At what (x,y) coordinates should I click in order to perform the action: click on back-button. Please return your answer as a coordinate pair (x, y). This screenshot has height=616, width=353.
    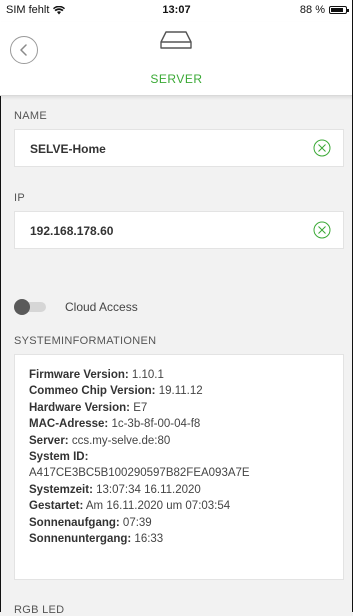
    Looking at the image, I should click on (24, 50).